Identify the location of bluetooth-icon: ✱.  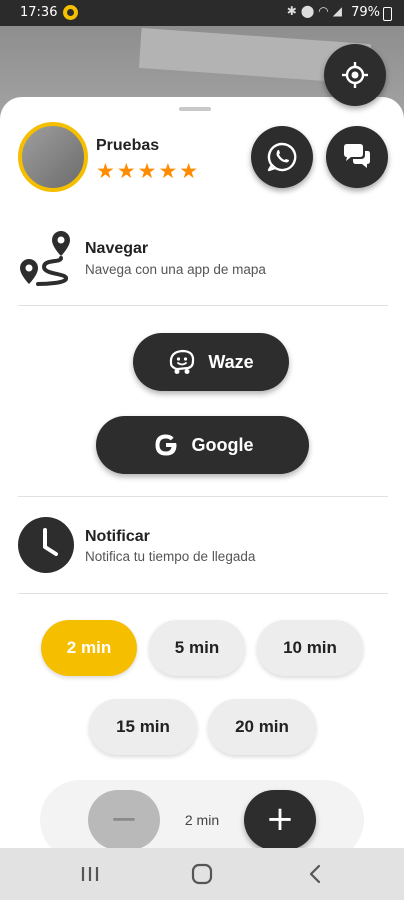
(293, 11).